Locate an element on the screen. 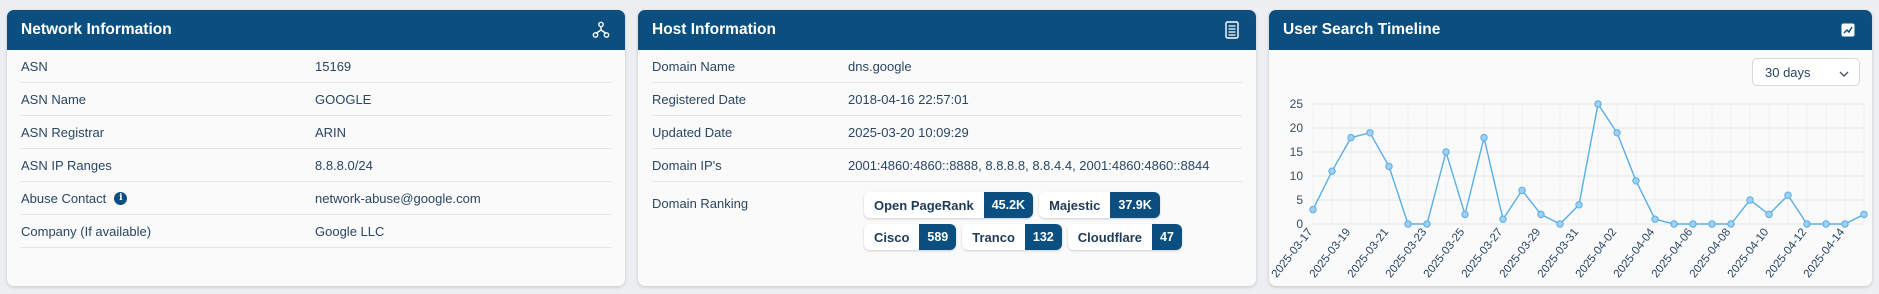 The image size is (1879, 294). ranking-chip-majestic: Majestic 37.9K is located at coordinates (1099, 205).